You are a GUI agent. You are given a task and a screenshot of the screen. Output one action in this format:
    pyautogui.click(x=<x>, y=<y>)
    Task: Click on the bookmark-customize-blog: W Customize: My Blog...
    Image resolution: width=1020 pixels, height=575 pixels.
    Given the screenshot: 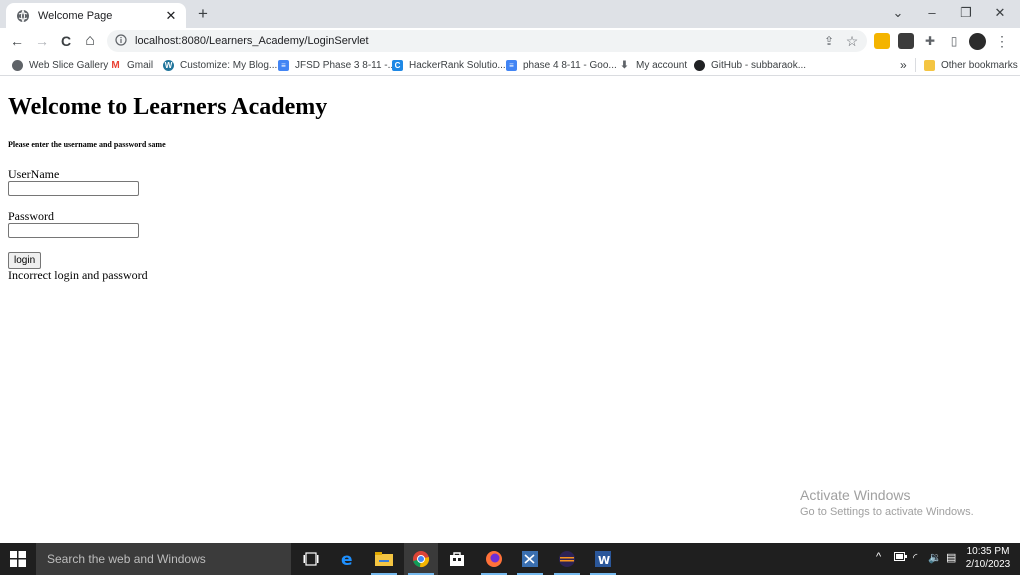 What is the action you would take?
    pyautogui.click(x=220, y=65)
    